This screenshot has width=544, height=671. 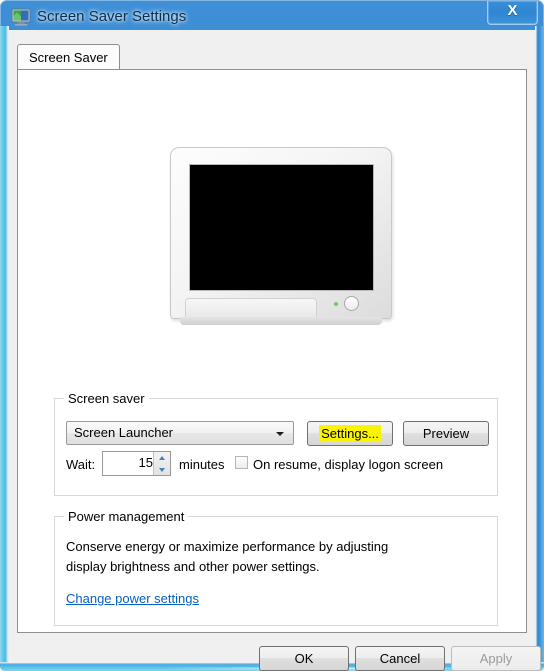 What do you see at coordinates (106, 398) in the screenshot?
I see `screen-saver-group-title: Screen saver` at bounding box center [106, 398].